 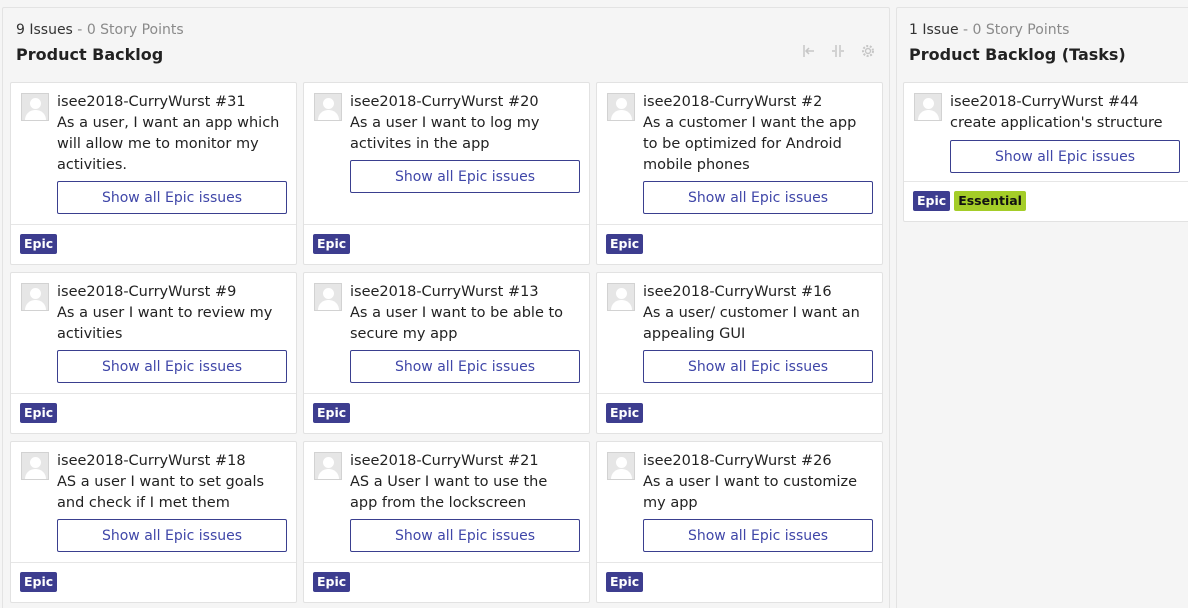 What do you see at coordinates (1123, 102) in the screenshot?
I see `issue-number: #44` at bounding box center [1123, 102].